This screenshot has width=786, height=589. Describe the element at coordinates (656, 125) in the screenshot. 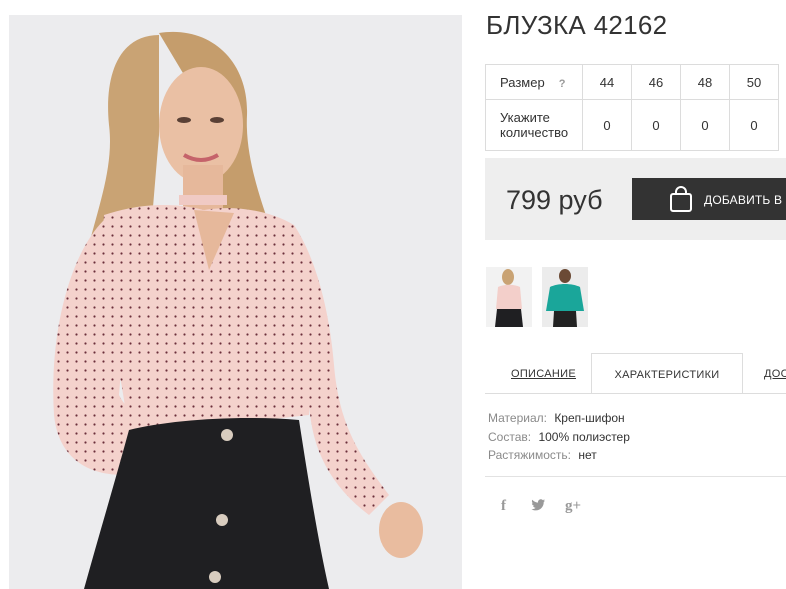

I see `quantity-input-46: 0` at that location.